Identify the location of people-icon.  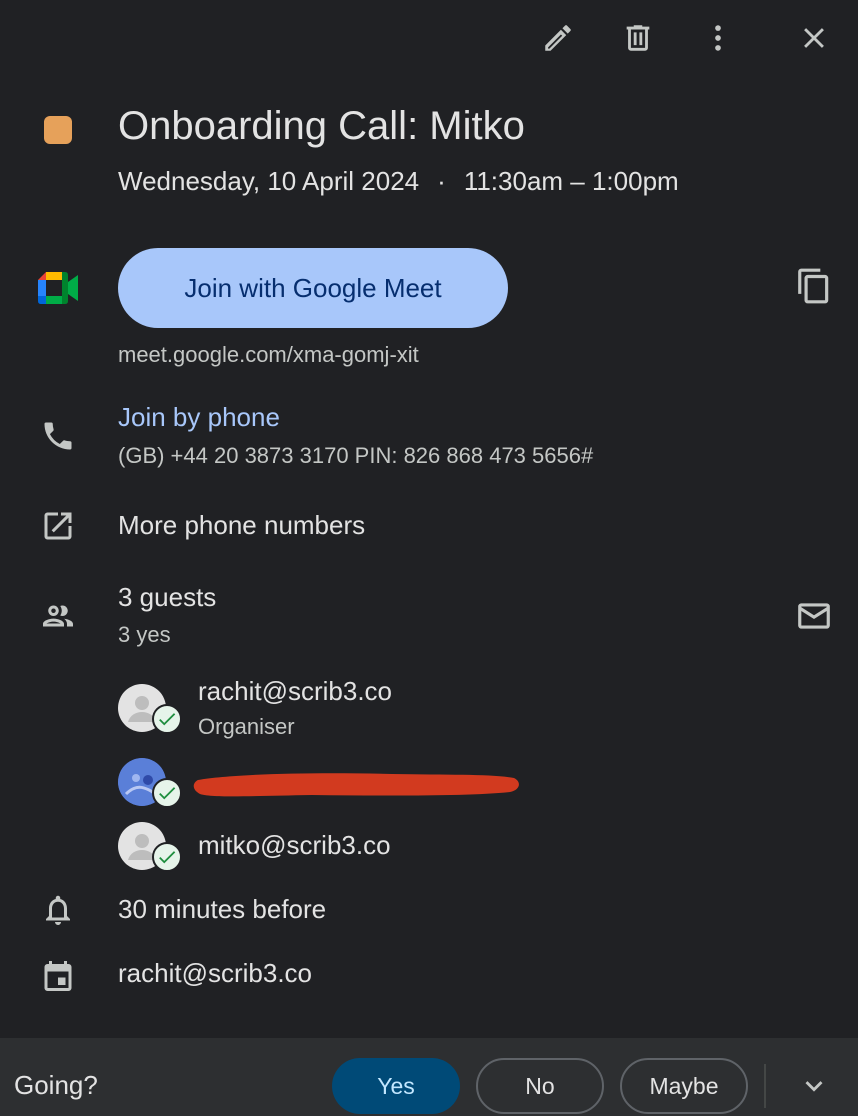
(58, 616).